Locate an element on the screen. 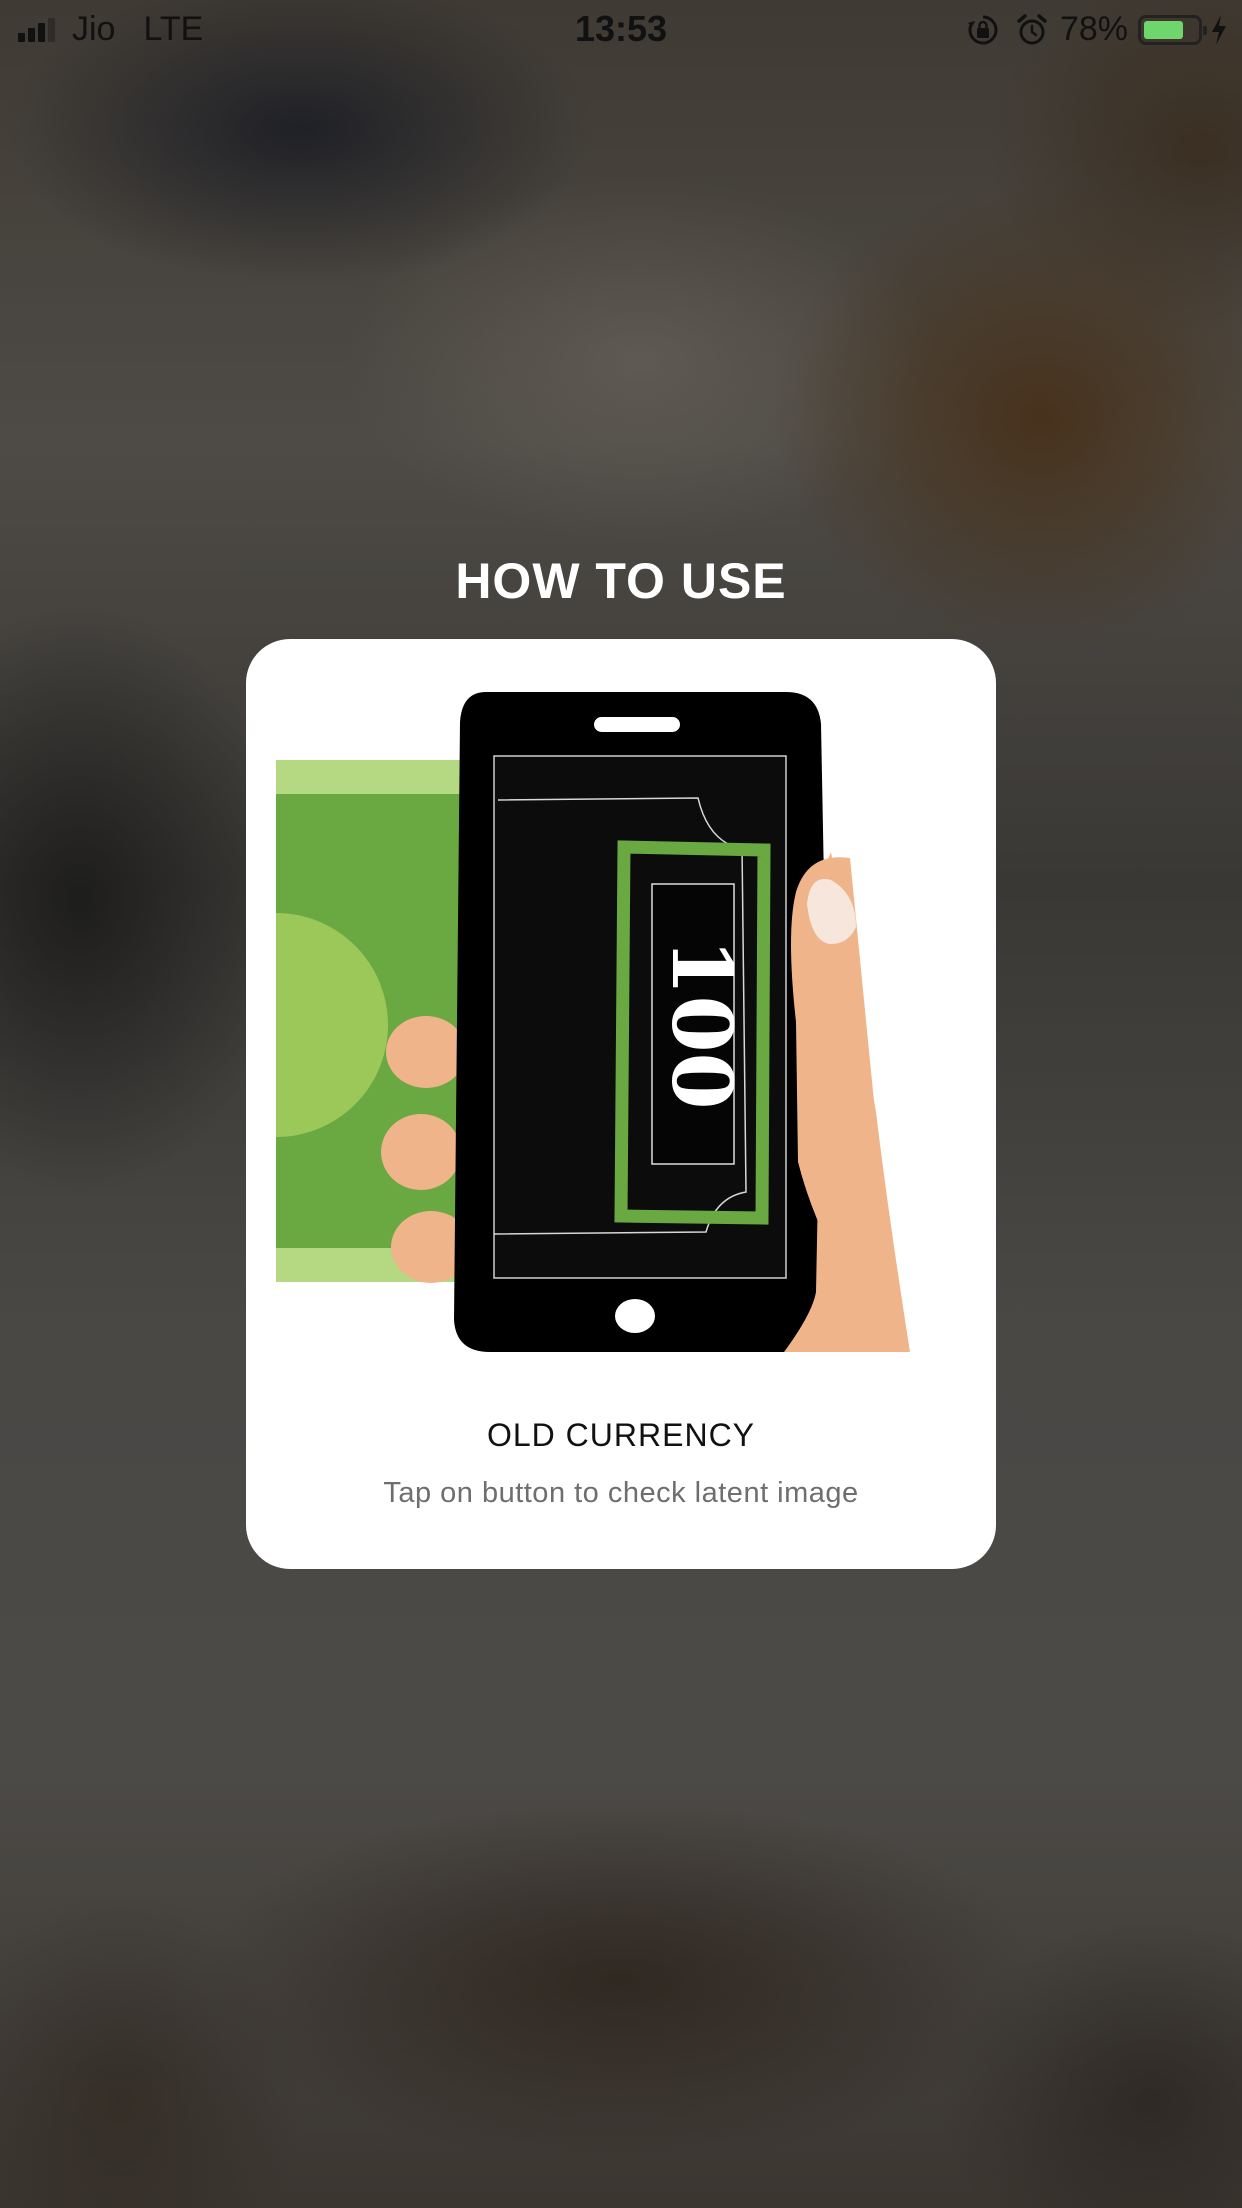  note-denomination: 100 is located at coordinates (701, 1023).